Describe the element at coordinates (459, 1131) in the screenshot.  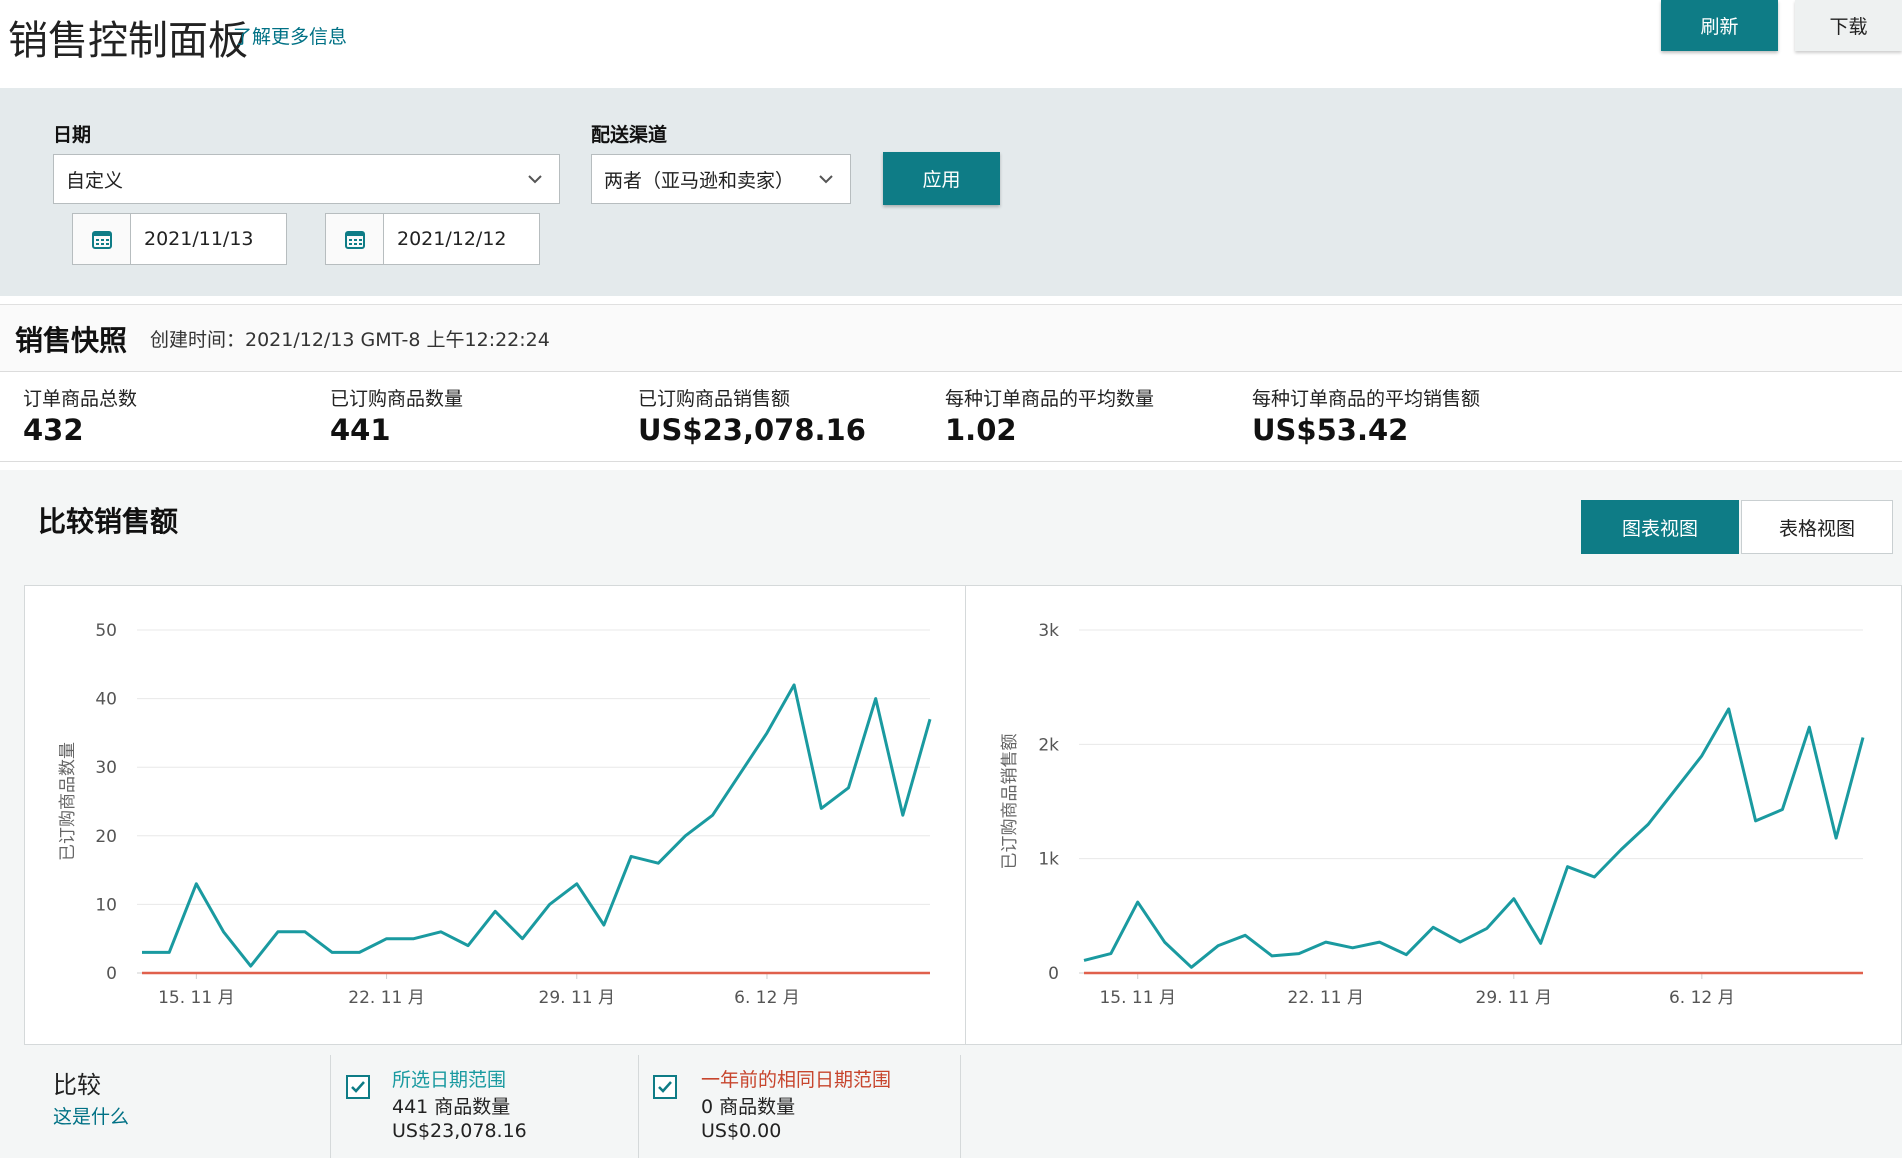
I see `current-range-sales: US$23,078.16` at that location.